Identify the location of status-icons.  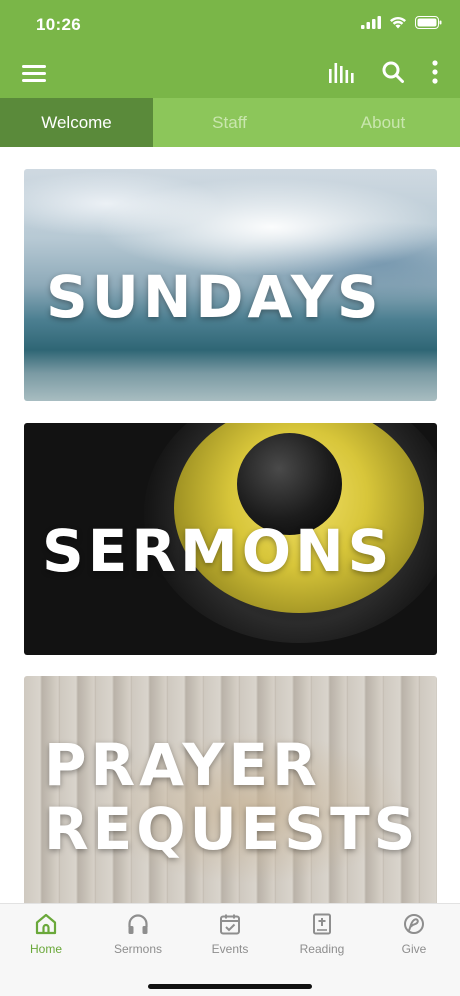
(401, 22).